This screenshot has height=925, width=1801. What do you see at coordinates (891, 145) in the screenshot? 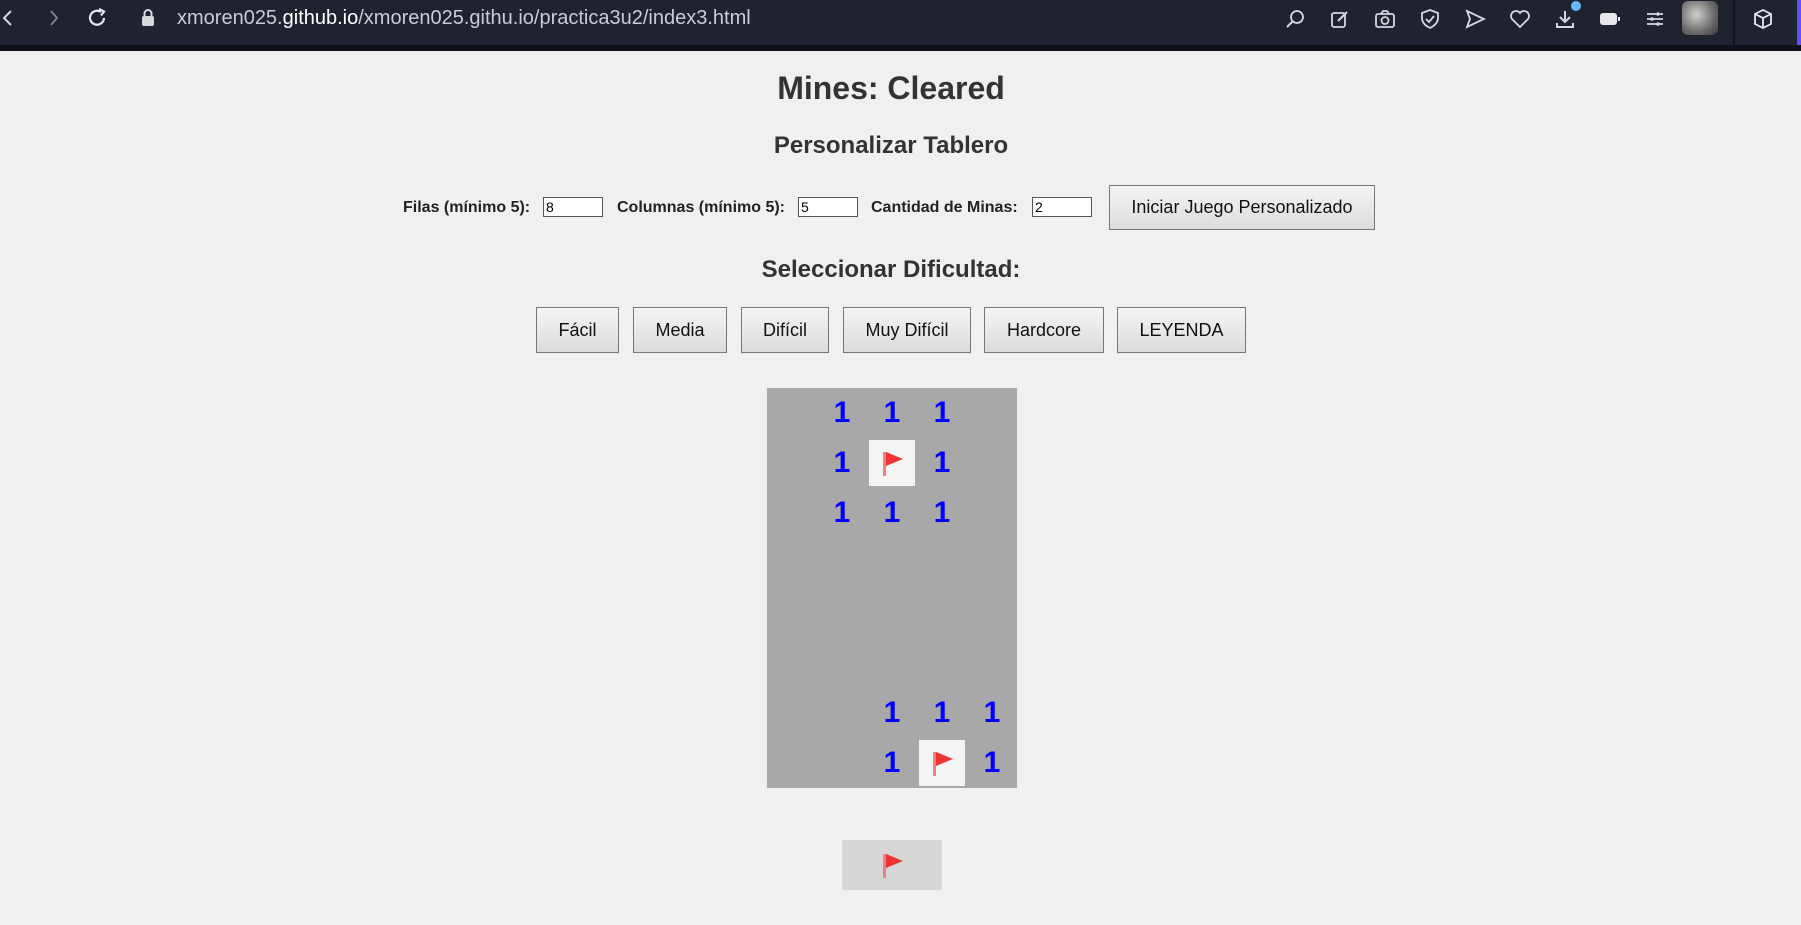
I see `custom-board-heading: Personalizar Tablero` at bounding box center [891, 145].